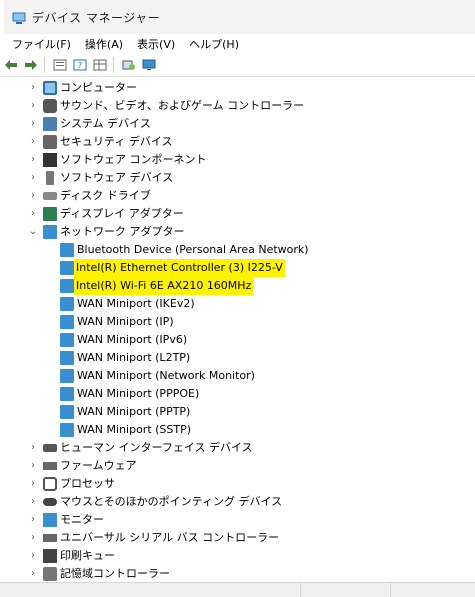 This screenshot has height=597, width=475. Describe the element at coordinates (122, 231) in the screenshot. I see `category-label: ネットワーク アダプター` at that location.